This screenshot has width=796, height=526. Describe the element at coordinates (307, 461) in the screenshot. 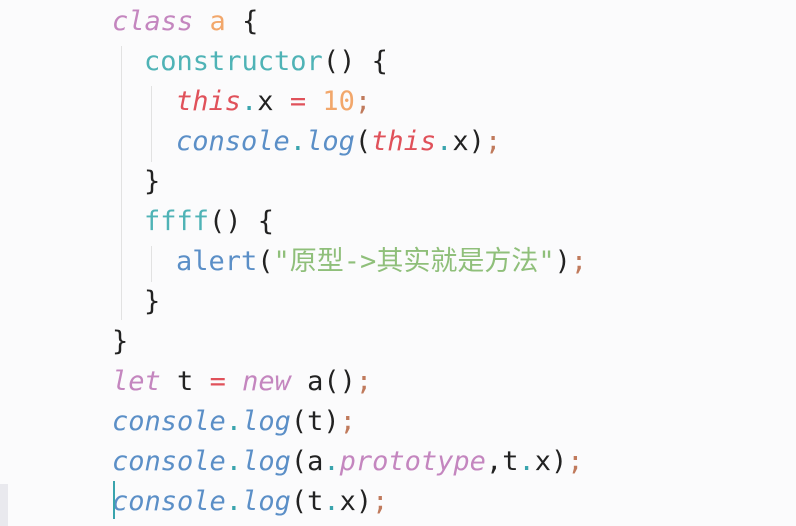

I see `call-args: (a` at that location.